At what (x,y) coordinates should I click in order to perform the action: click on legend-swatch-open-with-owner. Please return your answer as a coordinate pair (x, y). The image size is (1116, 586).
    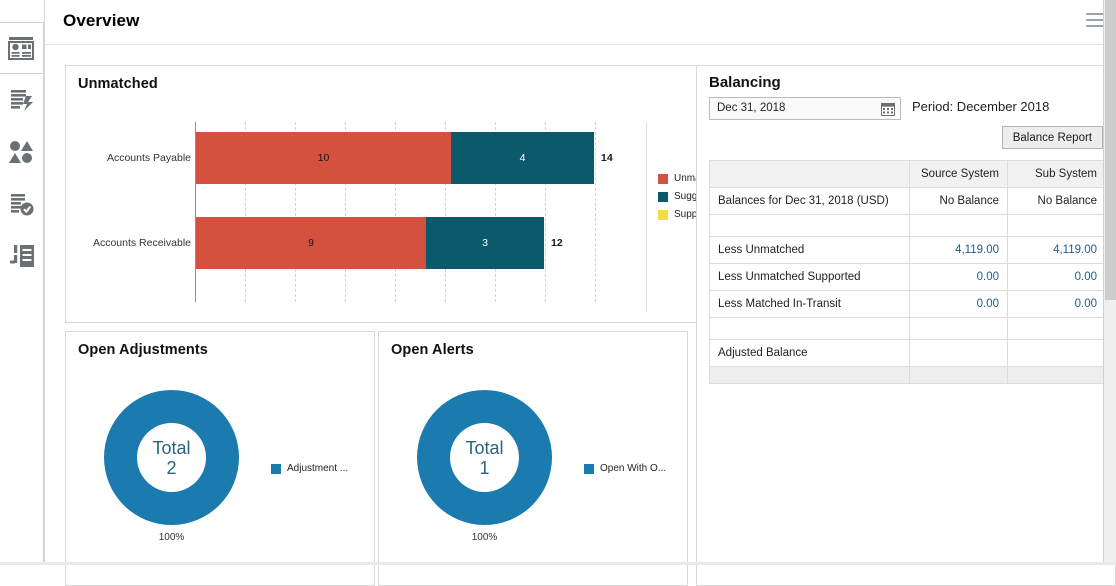
    Looking at the image, I should click on (589, 468).